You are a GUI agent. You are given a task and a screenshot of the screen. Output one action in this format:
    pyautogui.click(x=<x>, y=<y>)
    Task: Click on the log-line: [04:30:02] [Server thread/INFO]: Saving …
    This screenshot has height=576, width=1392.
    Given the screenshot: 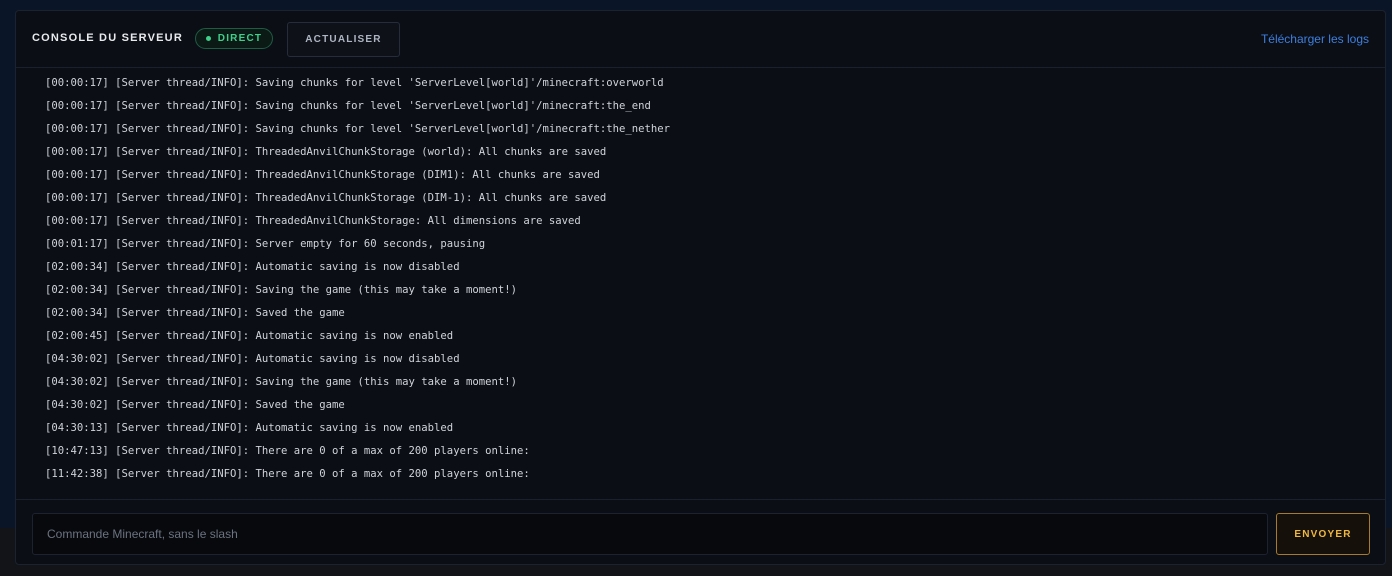 What is the action you would take?
    pyautogui.click(x=281, y=382)
    